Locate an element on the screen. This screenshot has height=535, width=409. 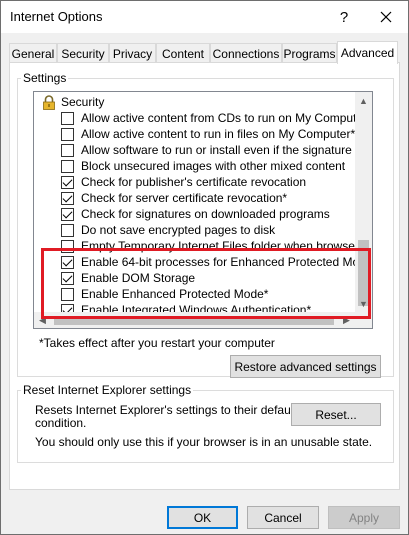
tab-connections: Connections is located at coordinates (246, 53).